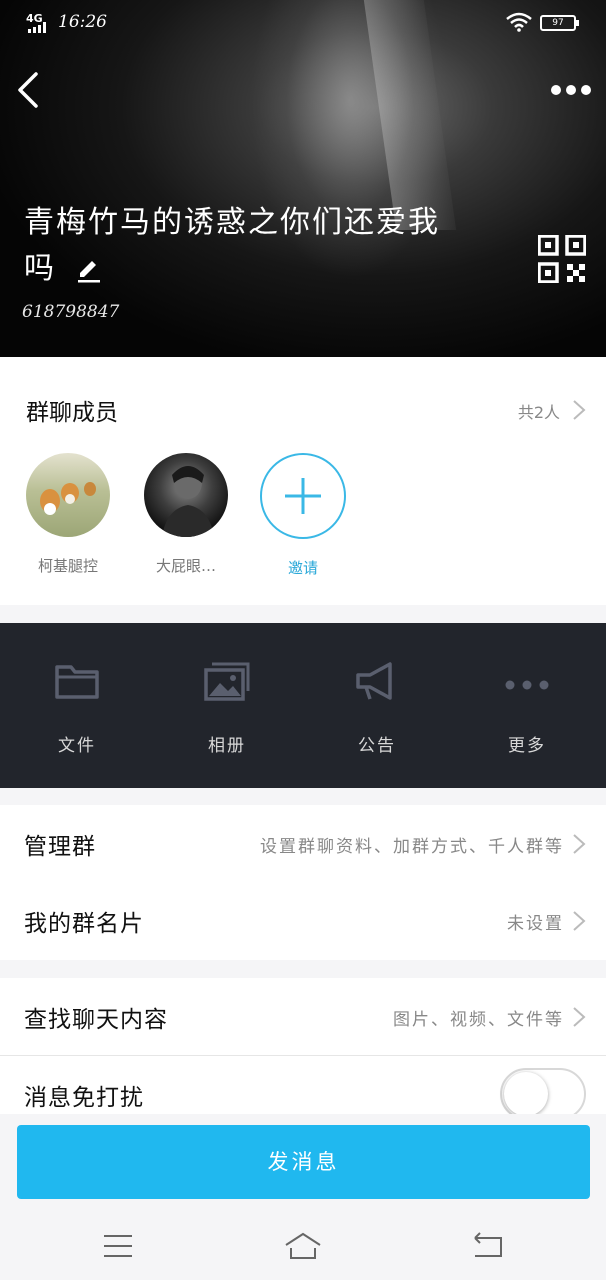 The width and height of the screenshot is (606, 1280). I want to click on member-name: 柯基腿控, so click(67, 566).